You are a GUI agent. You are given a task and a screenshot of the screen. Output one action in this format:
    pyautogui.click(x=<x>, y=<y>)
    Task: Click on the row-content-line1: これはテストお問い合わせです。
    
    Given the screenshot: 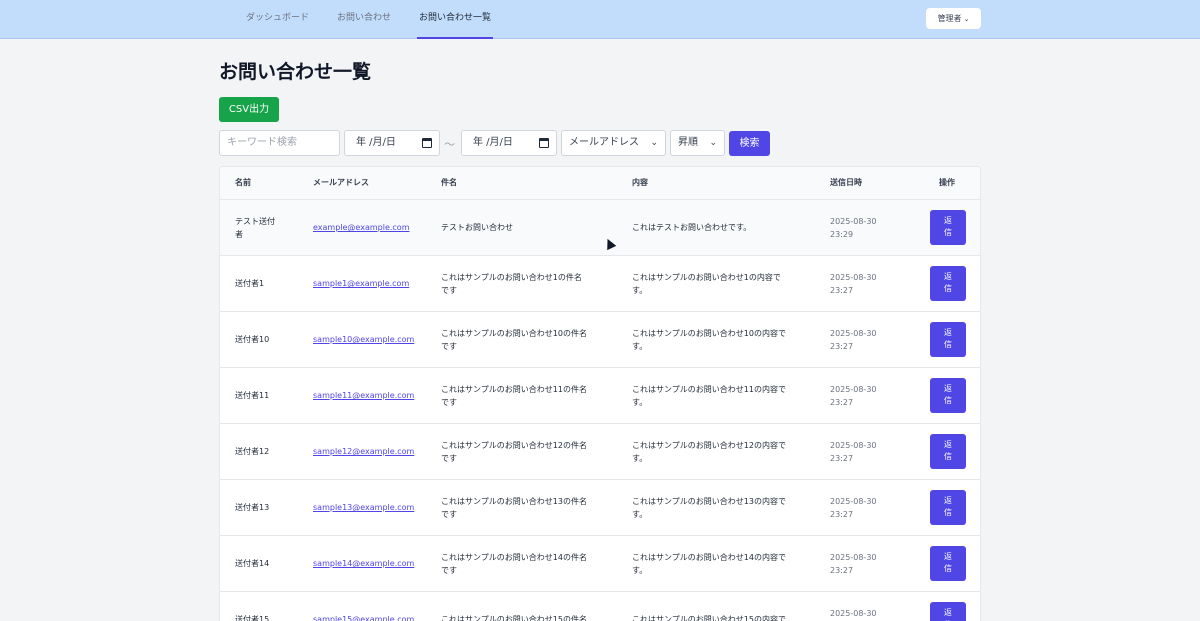 What is the action you would take?
    pyautogui.click(x=692, y=227)
    